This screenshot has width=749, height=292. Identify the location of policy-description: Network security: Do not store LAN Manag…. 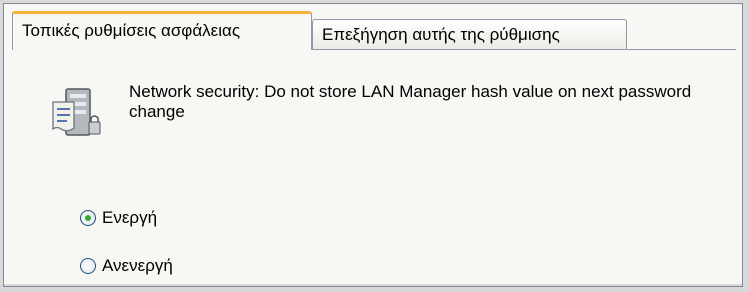
(410, 101).